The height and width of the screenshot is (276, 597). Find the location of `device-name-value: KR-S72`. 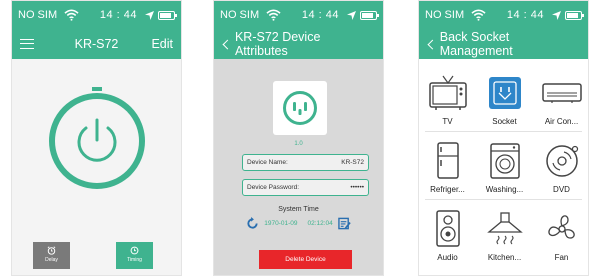

device-name-value: KR-S72 is located at coordinates (352, 162).